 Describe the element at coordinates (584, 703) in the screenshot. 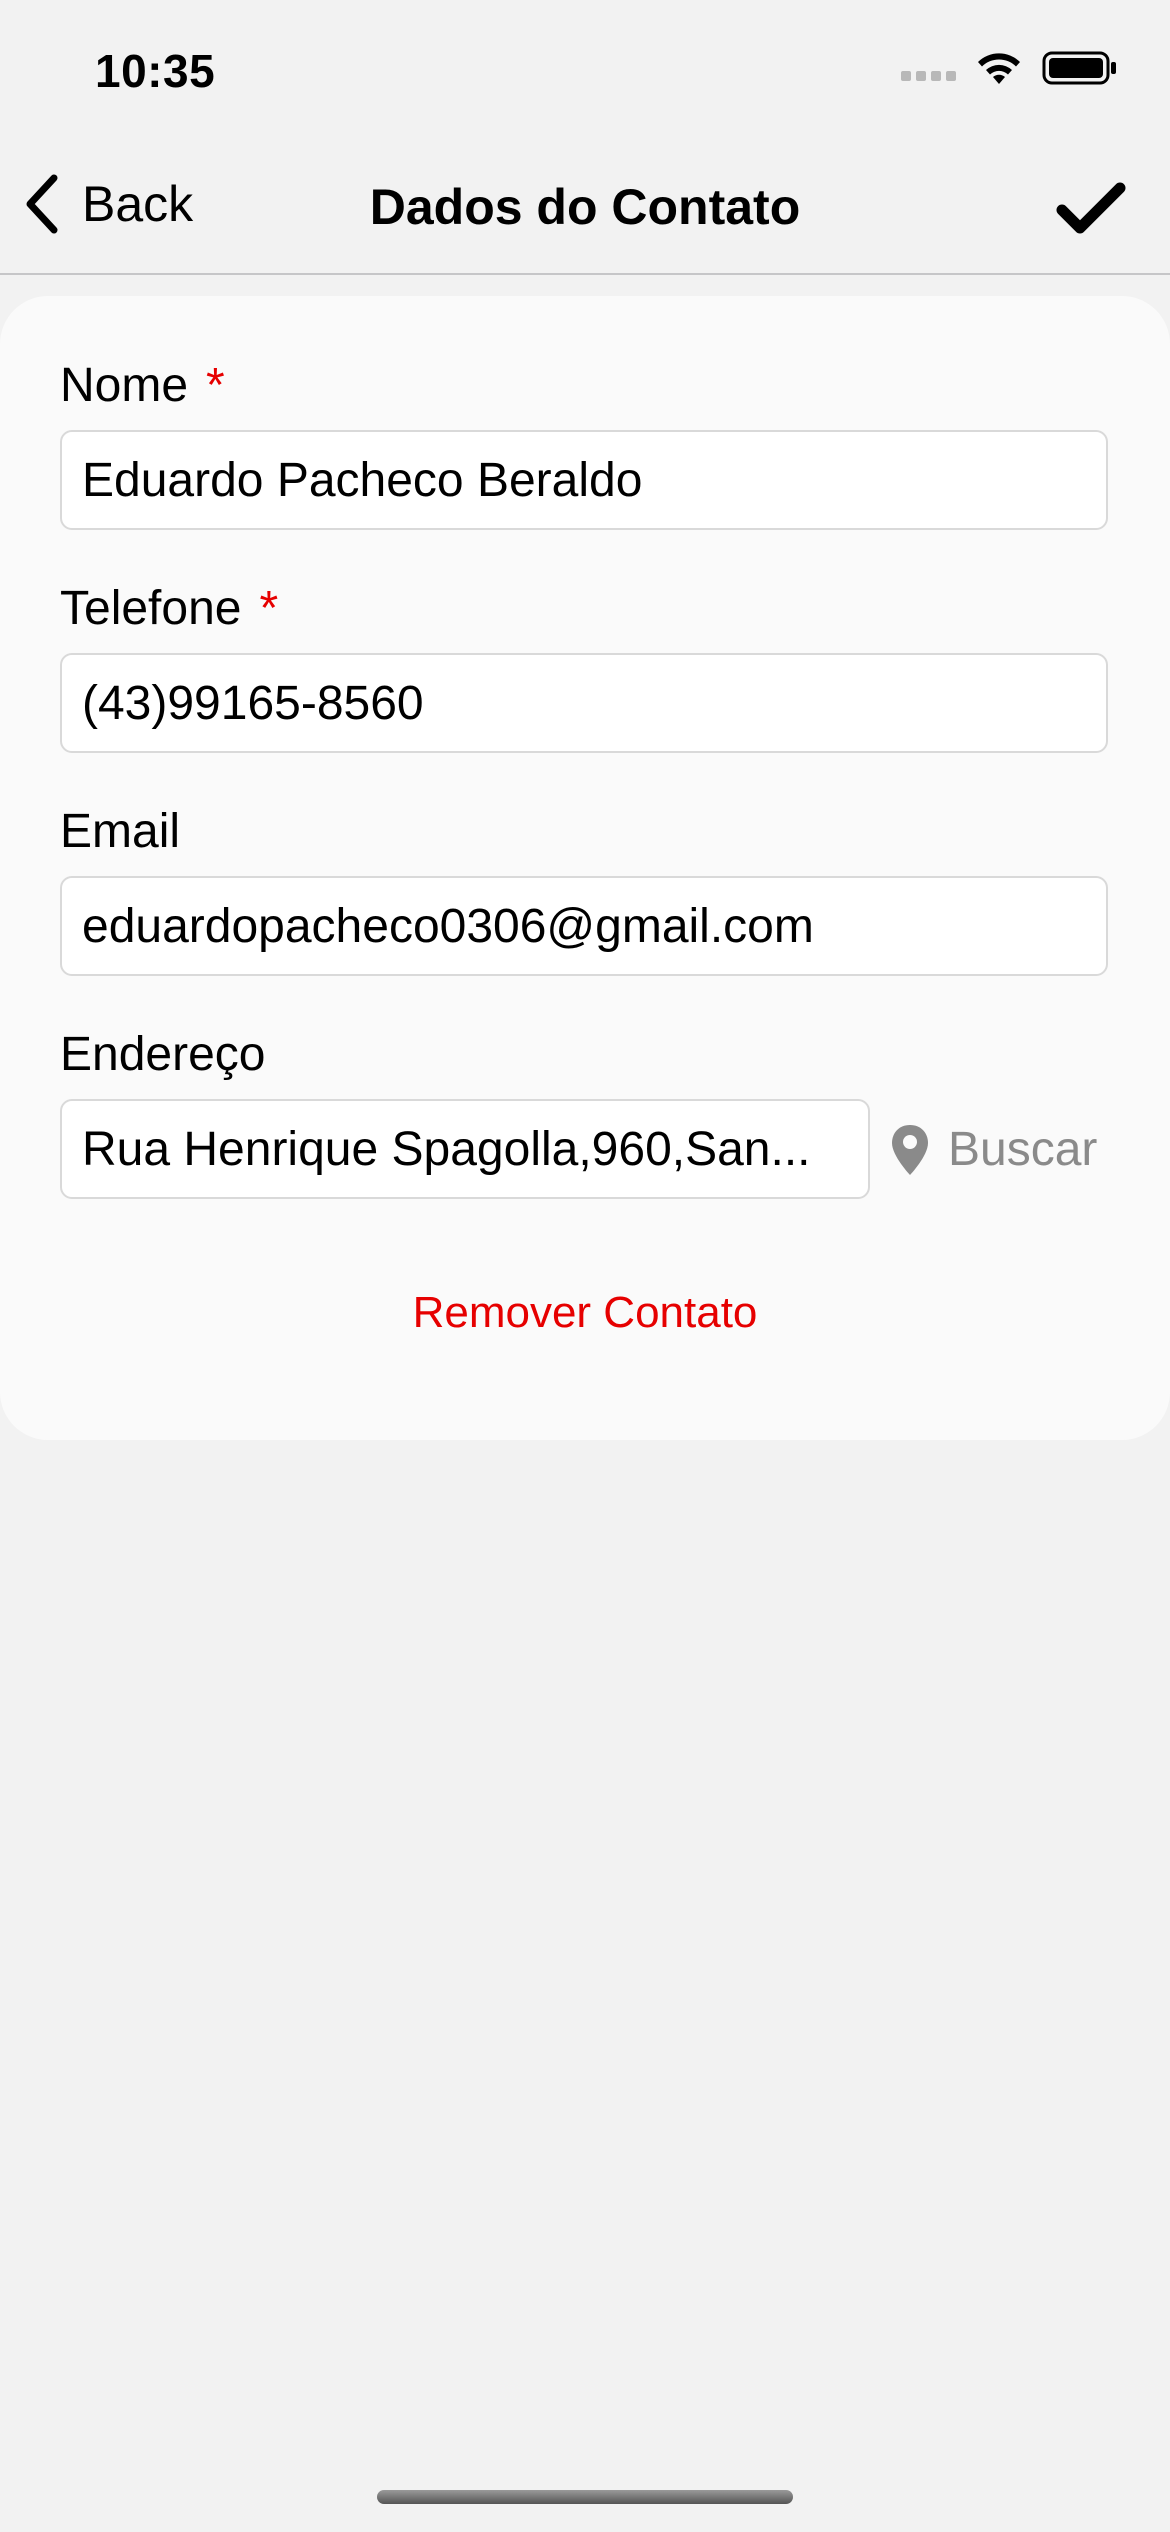

I see `phone-field: (43)99165-8560` at that location.